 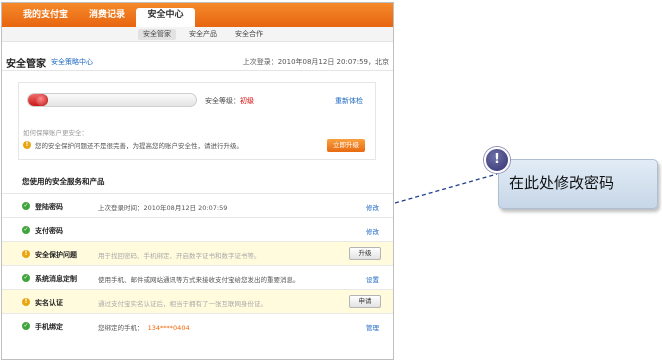 I want to click on subtab-security-products: 安全产品, so click(x=203, y=34).